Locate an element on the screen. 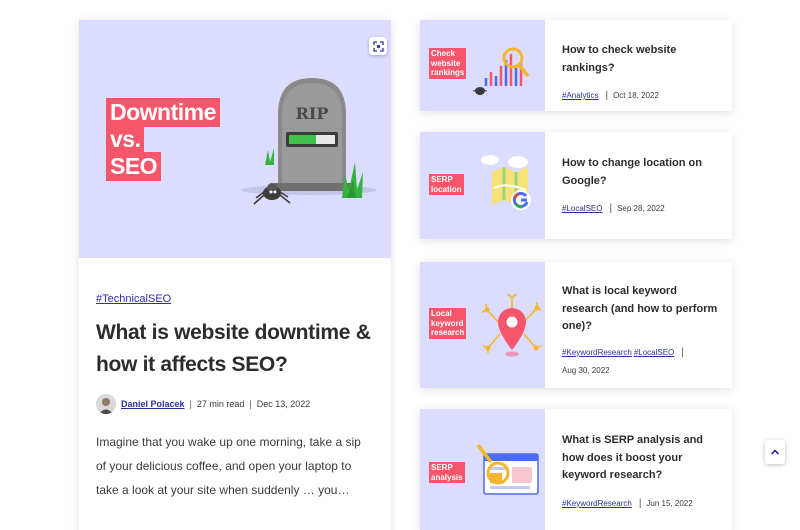 The width and height of the screenshot is (800, 530). article-thumbnail: SERP location is located at coordinates (482, 185).